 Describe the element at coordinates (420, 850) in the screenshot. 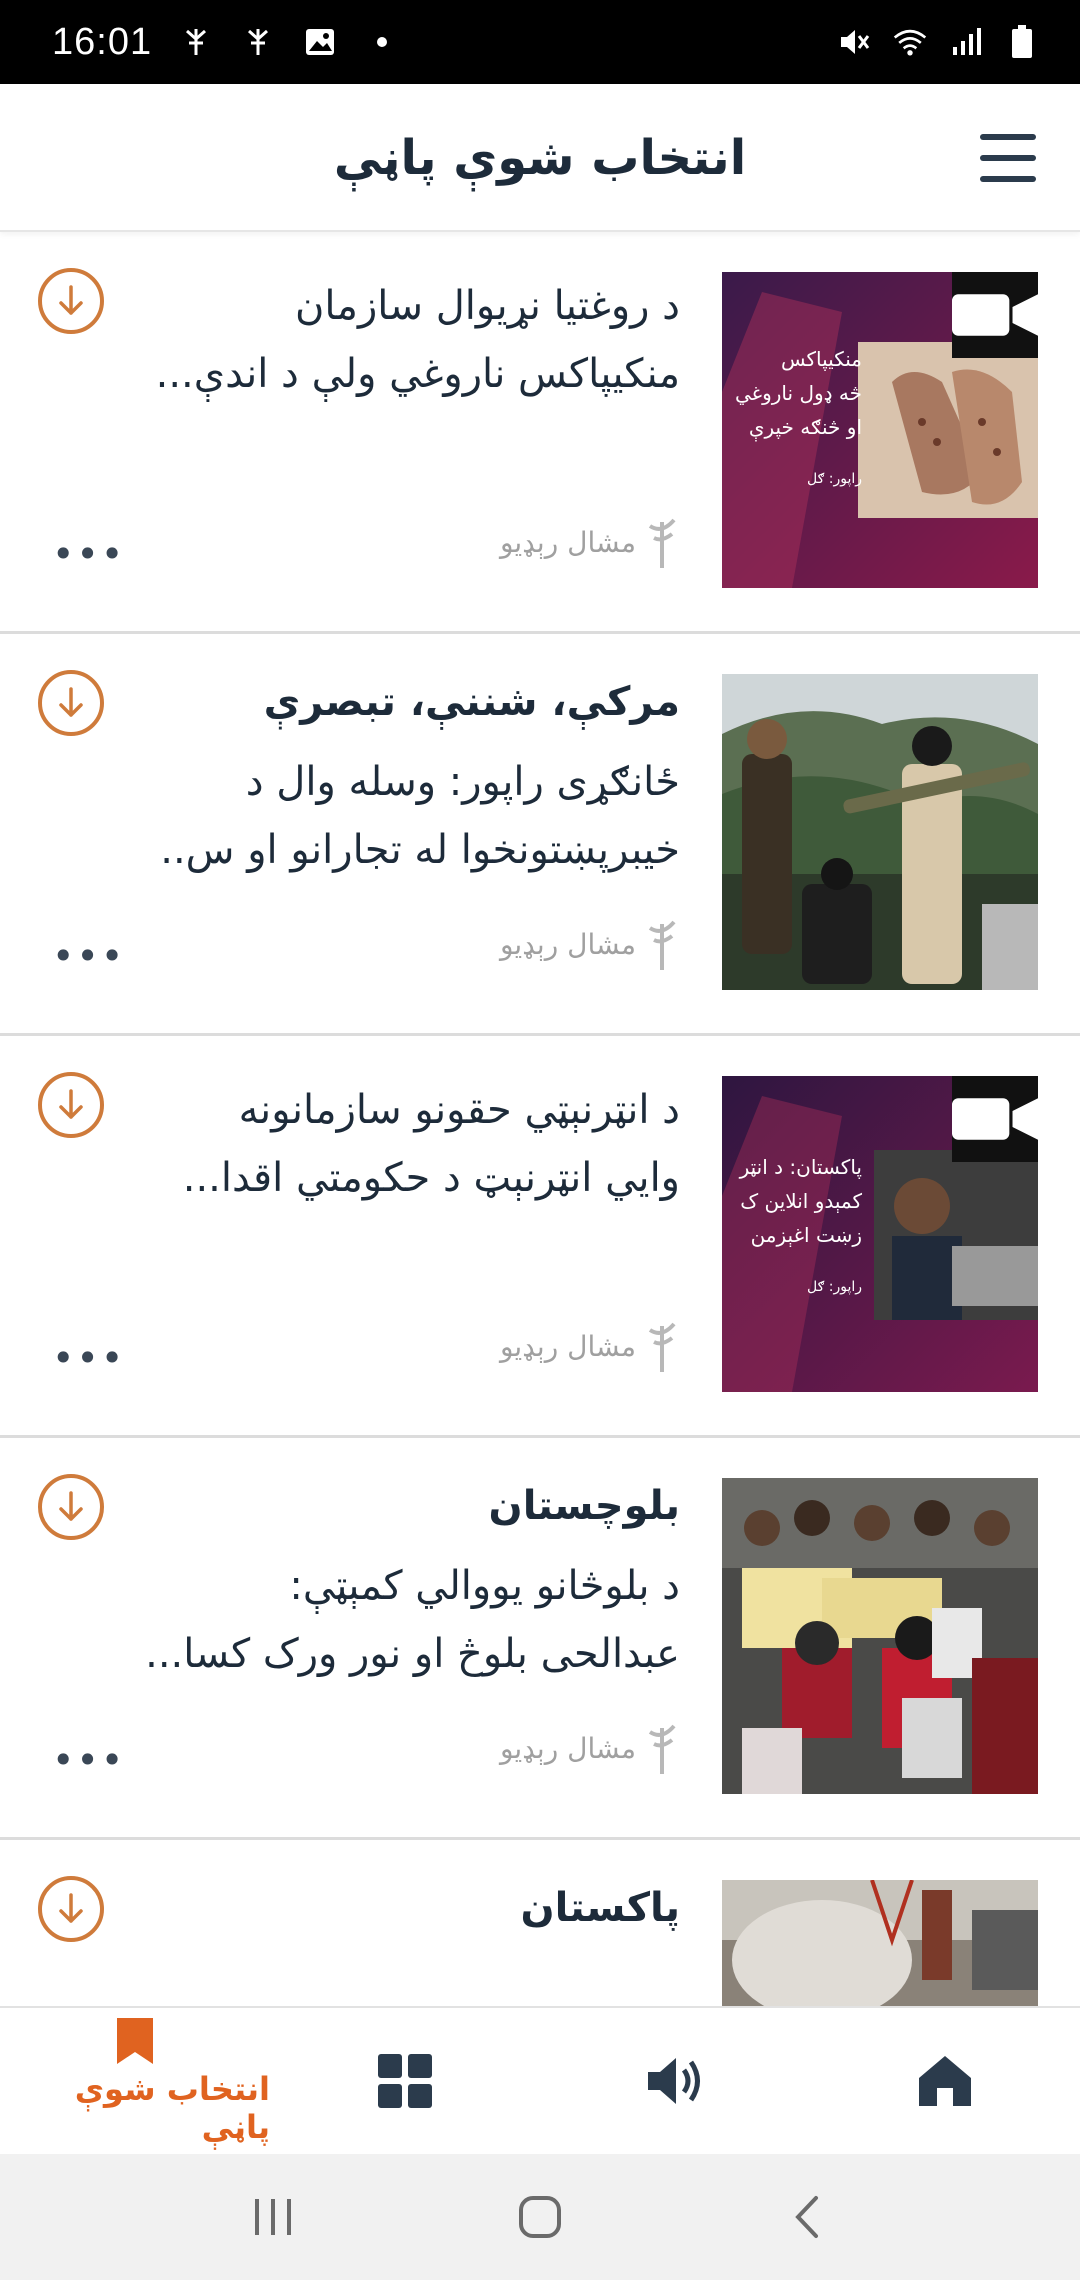

I see `article-title-line: خیبرپښتونخوا له تجارانو او س..` at that location.